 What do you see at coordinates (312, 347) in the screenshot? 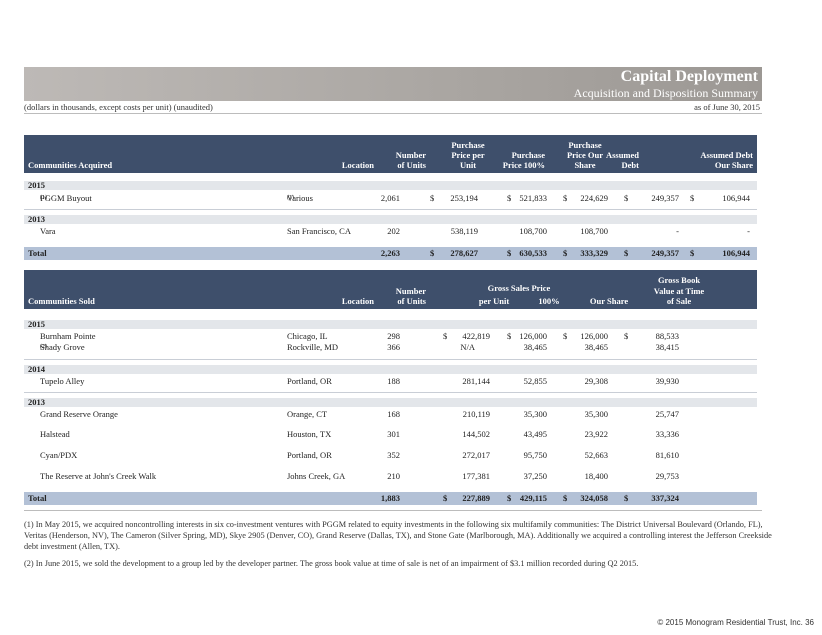
I see `community-location: Rockville, MD` at bounding box center [312, 347].